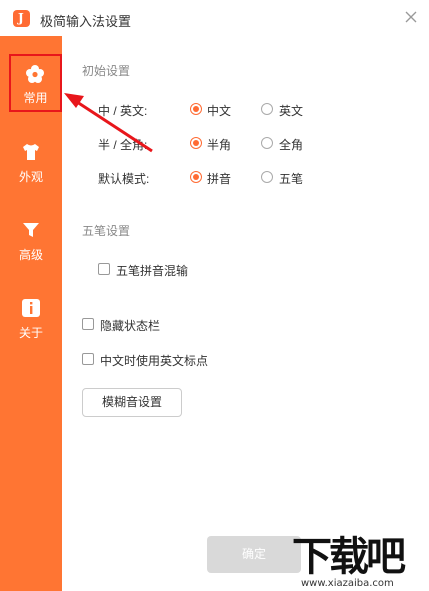  I want to click on sidebar-item-label: 常用, so click(35, 98).